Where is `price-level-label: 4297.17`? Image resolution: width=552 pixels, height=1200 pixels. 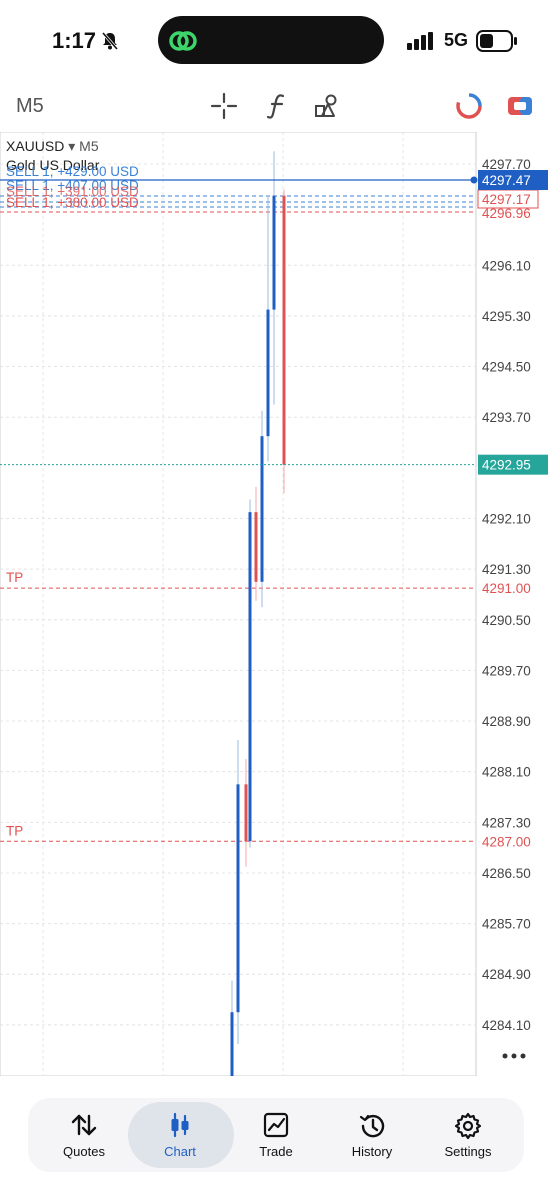 price-level-label: 4297.17 is located at coordinates (506, 199).